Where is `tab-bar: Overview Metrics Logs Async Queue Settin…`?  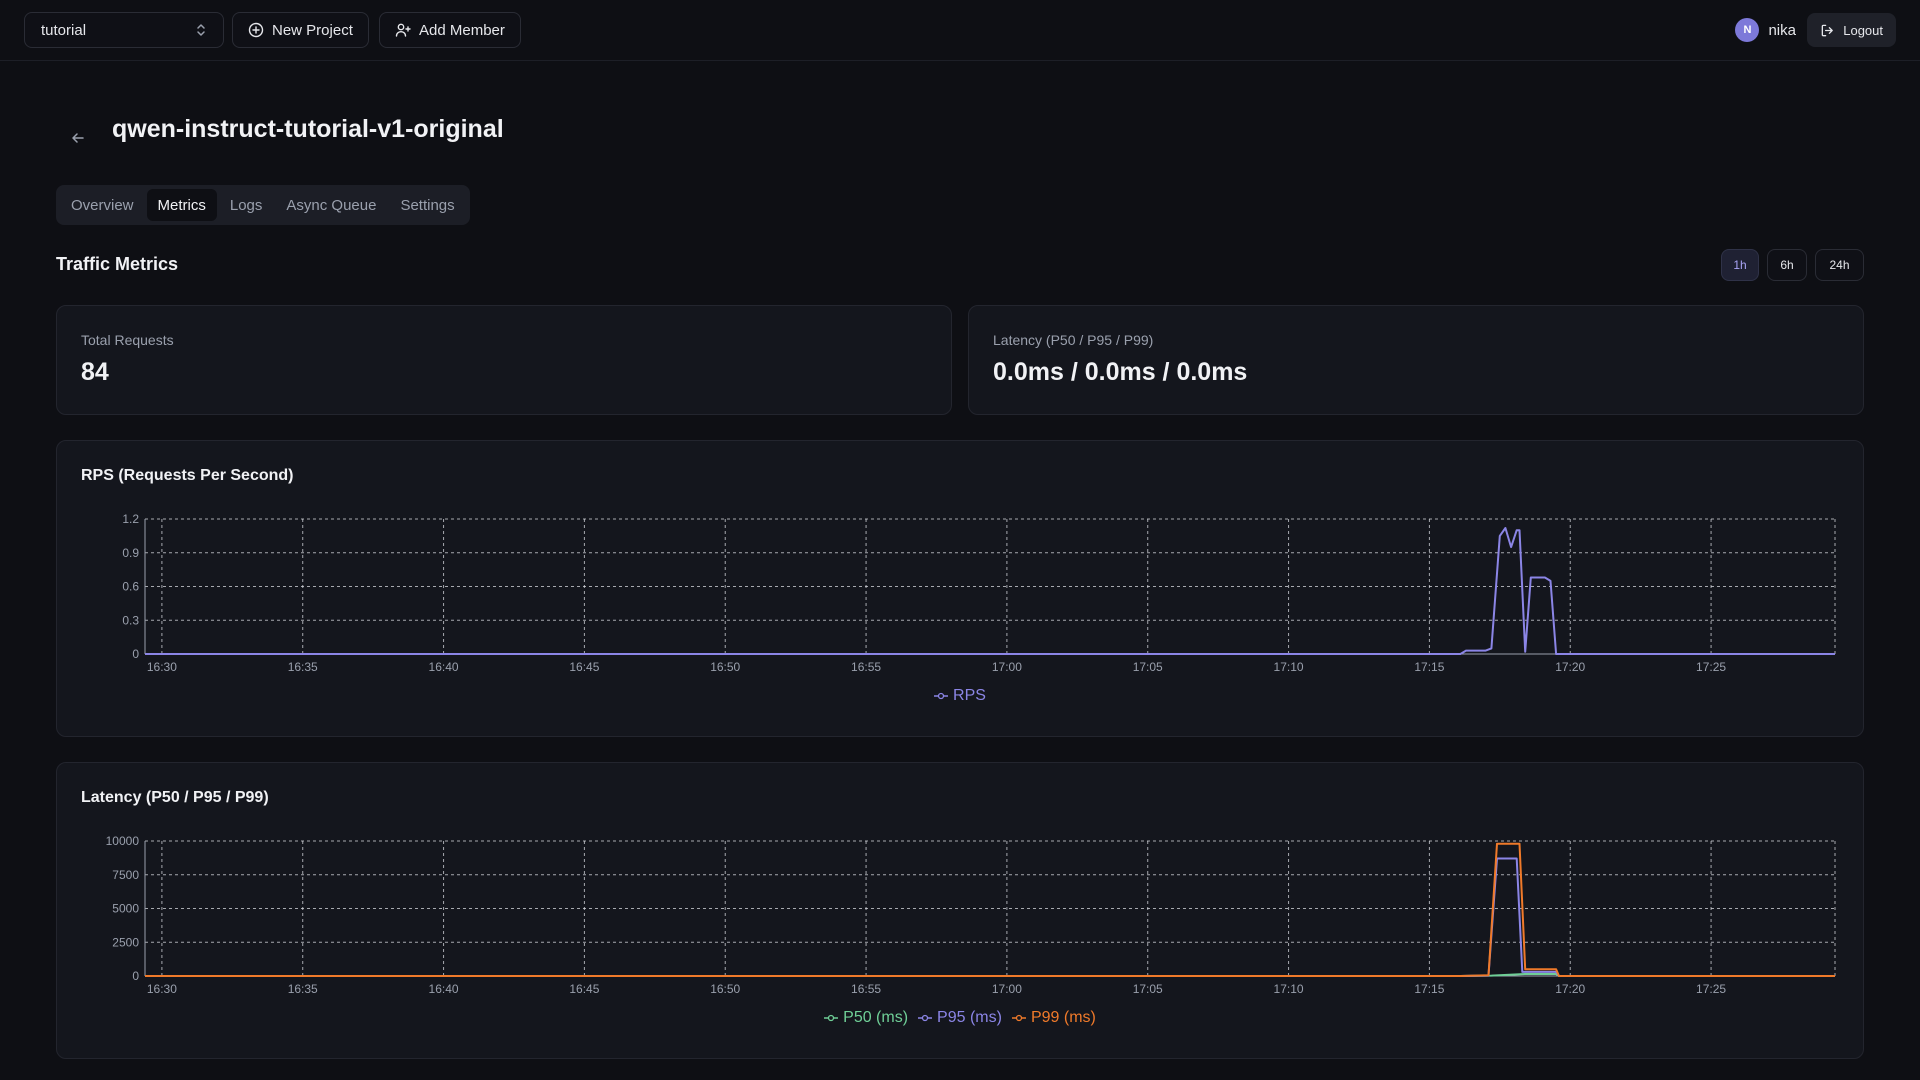
tab-bar: Overview Metrics Logs Async Queue Settin… is located at coordinates (263, 205).